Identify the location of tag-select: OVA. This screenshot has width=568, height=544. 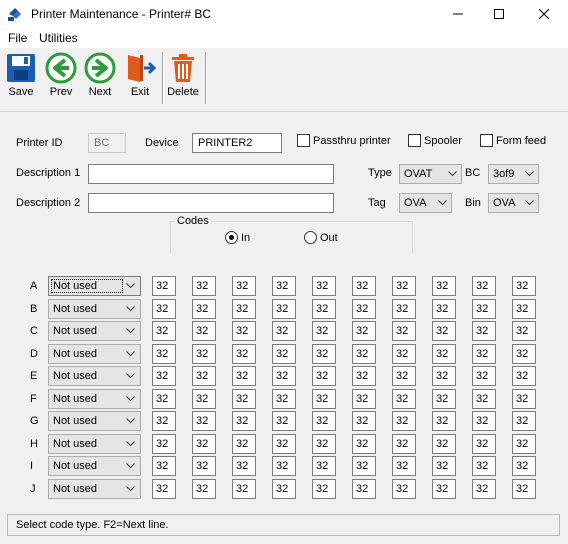
(425, 203).